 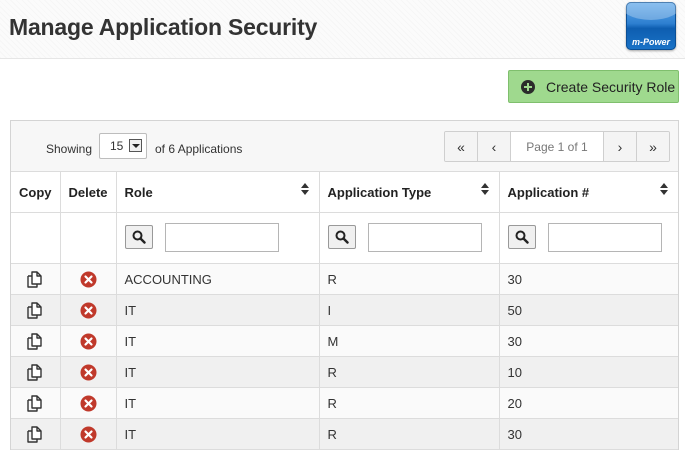 I want to click on showing-label: Showing, so click(x=69, y=149).